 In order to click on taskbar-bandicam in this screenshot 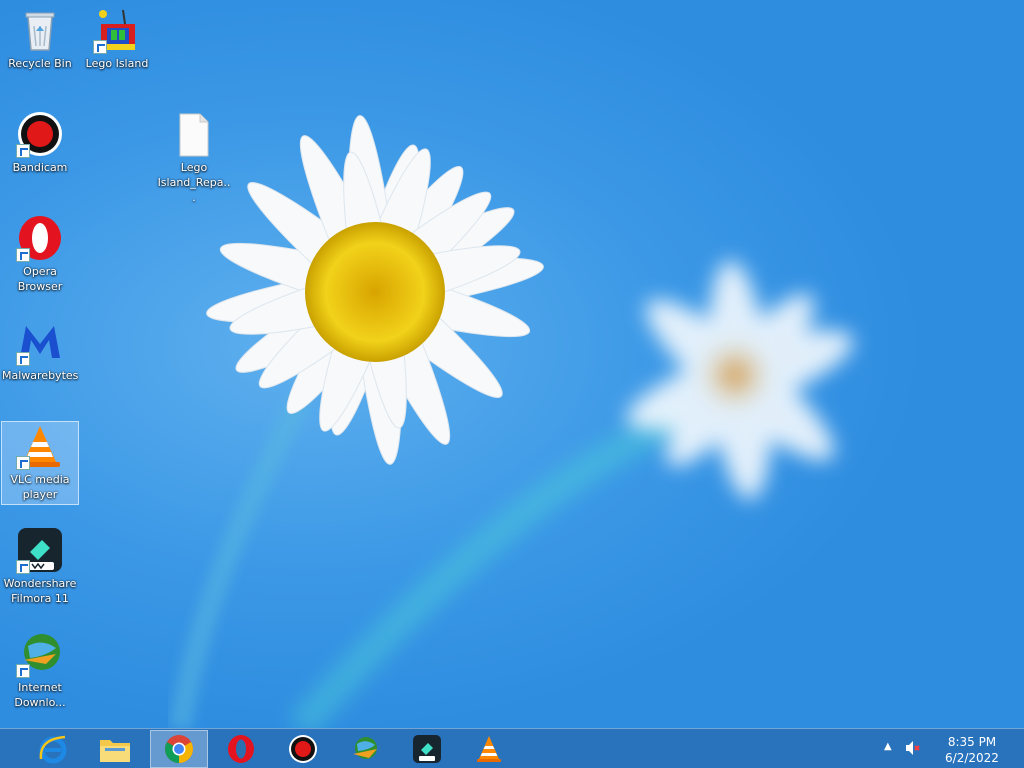, I will do `click(303, 749)`.